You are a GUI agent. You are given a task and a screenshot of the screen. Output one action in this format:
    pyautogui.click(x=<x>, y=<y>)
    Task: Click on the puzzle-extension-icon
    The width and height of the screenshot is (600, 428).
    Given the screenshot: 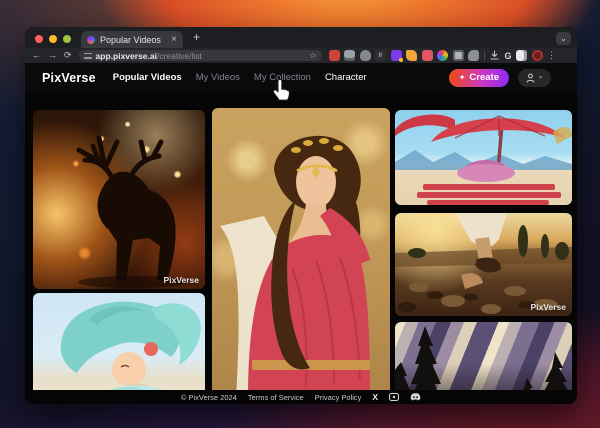 What is the action you would take?
    pyautogui.click(x=474, y=55)
    